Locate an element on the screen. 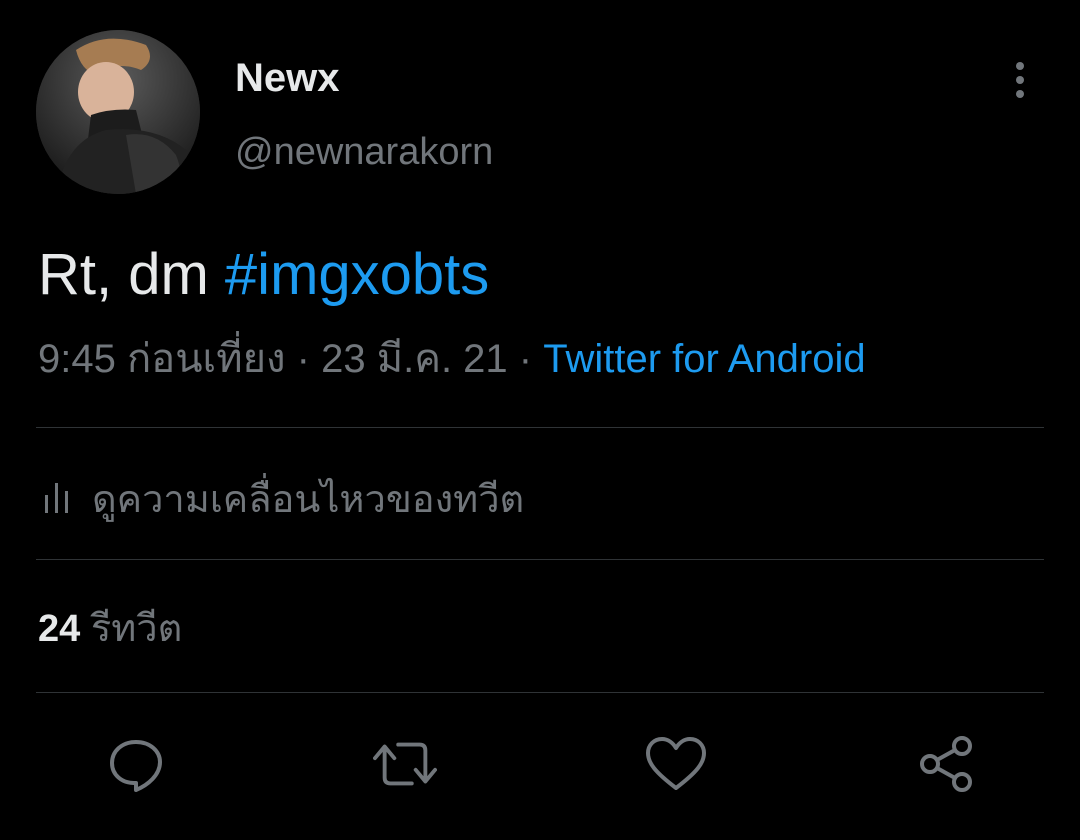 This screenshot has width=1080, height=840. retweet-icon is located at coordinates (405, 764).